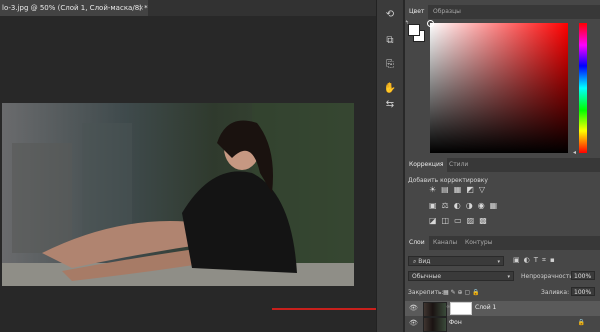 The image size is (600, 332). What do you see at coordinates (502, 12) in the screenshot?
I see `color-panel-tabs: Цвет Образцы` at bounding box center [502, 12].